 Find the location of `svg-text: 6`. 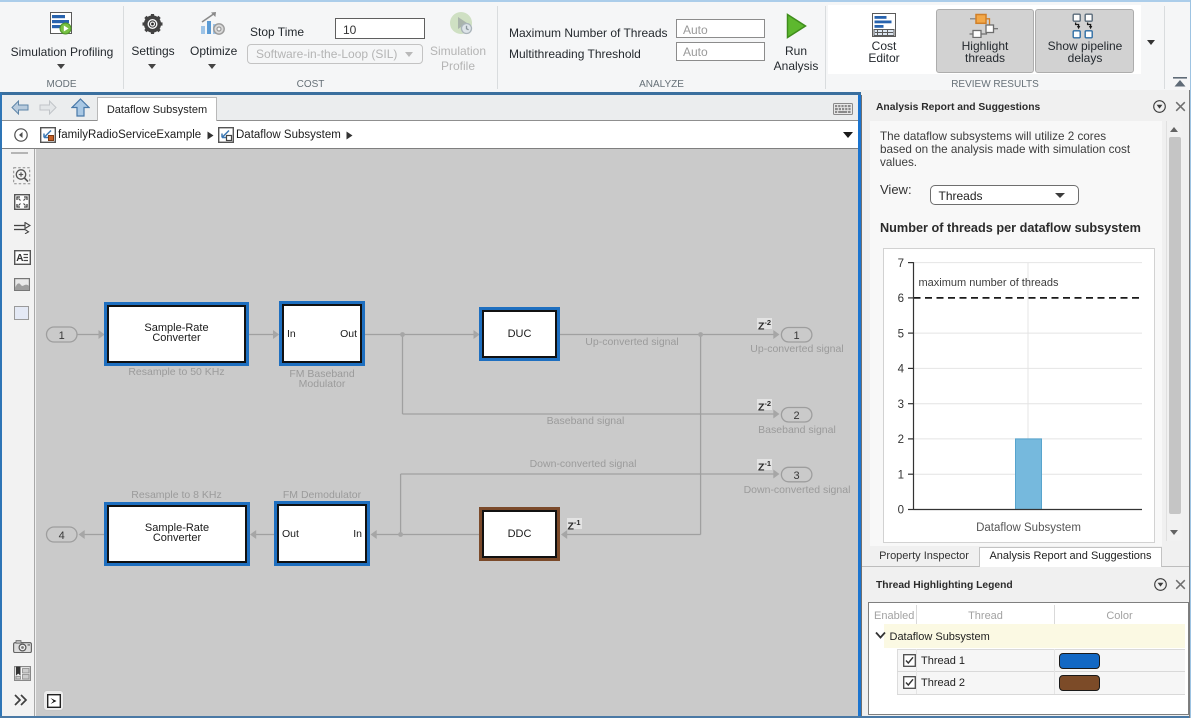

svg-text: 6 is located at coordinates (900, 299).